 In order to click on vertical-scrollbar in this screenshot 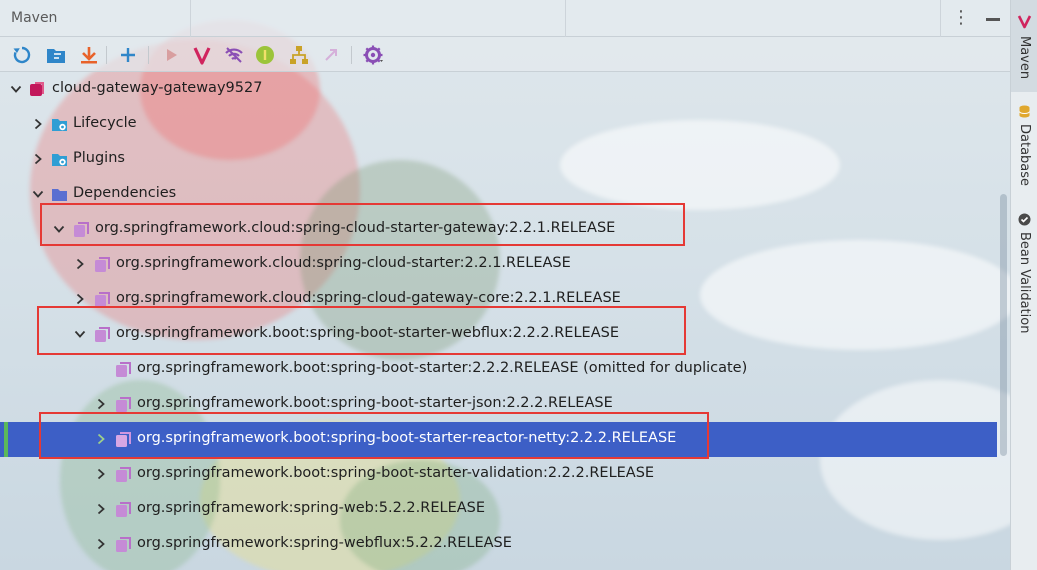, I will do `click(1003, 321)`.